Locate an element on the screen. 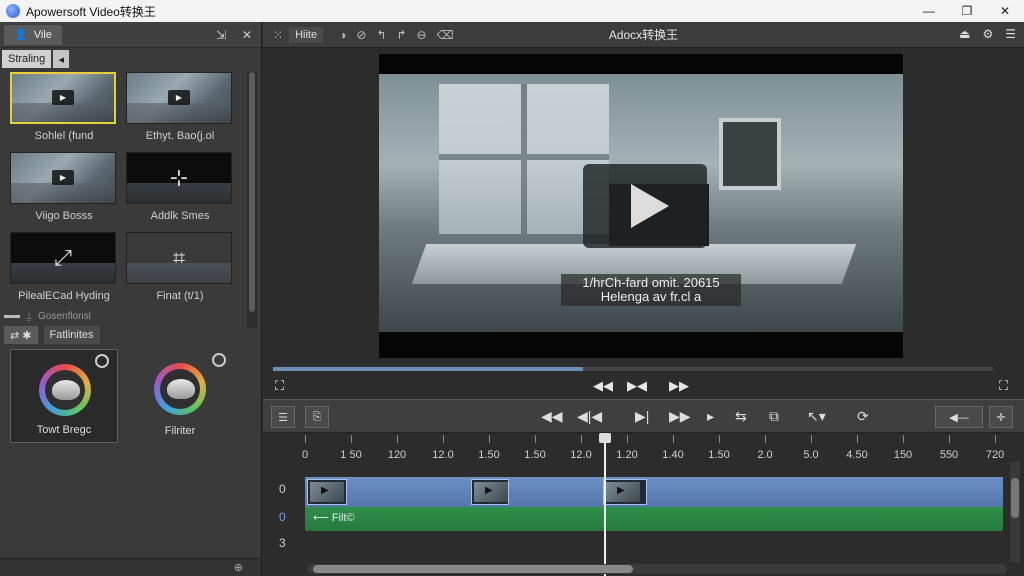  zoom-in-icon: ✛ is located at coordinates (1001, 417).